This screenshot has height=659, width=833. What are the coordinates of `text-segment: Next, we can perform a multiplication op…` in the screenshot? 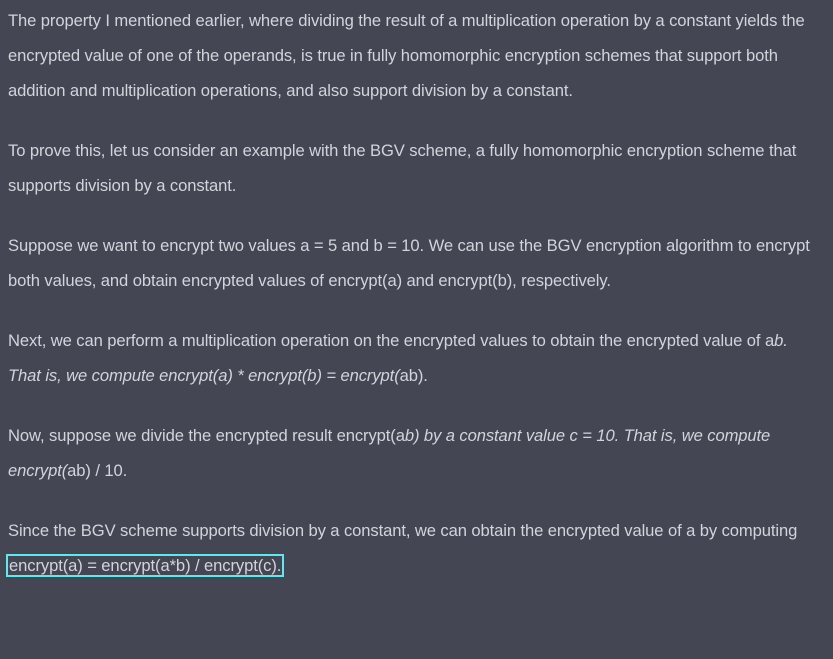 It's located at (391, 340).